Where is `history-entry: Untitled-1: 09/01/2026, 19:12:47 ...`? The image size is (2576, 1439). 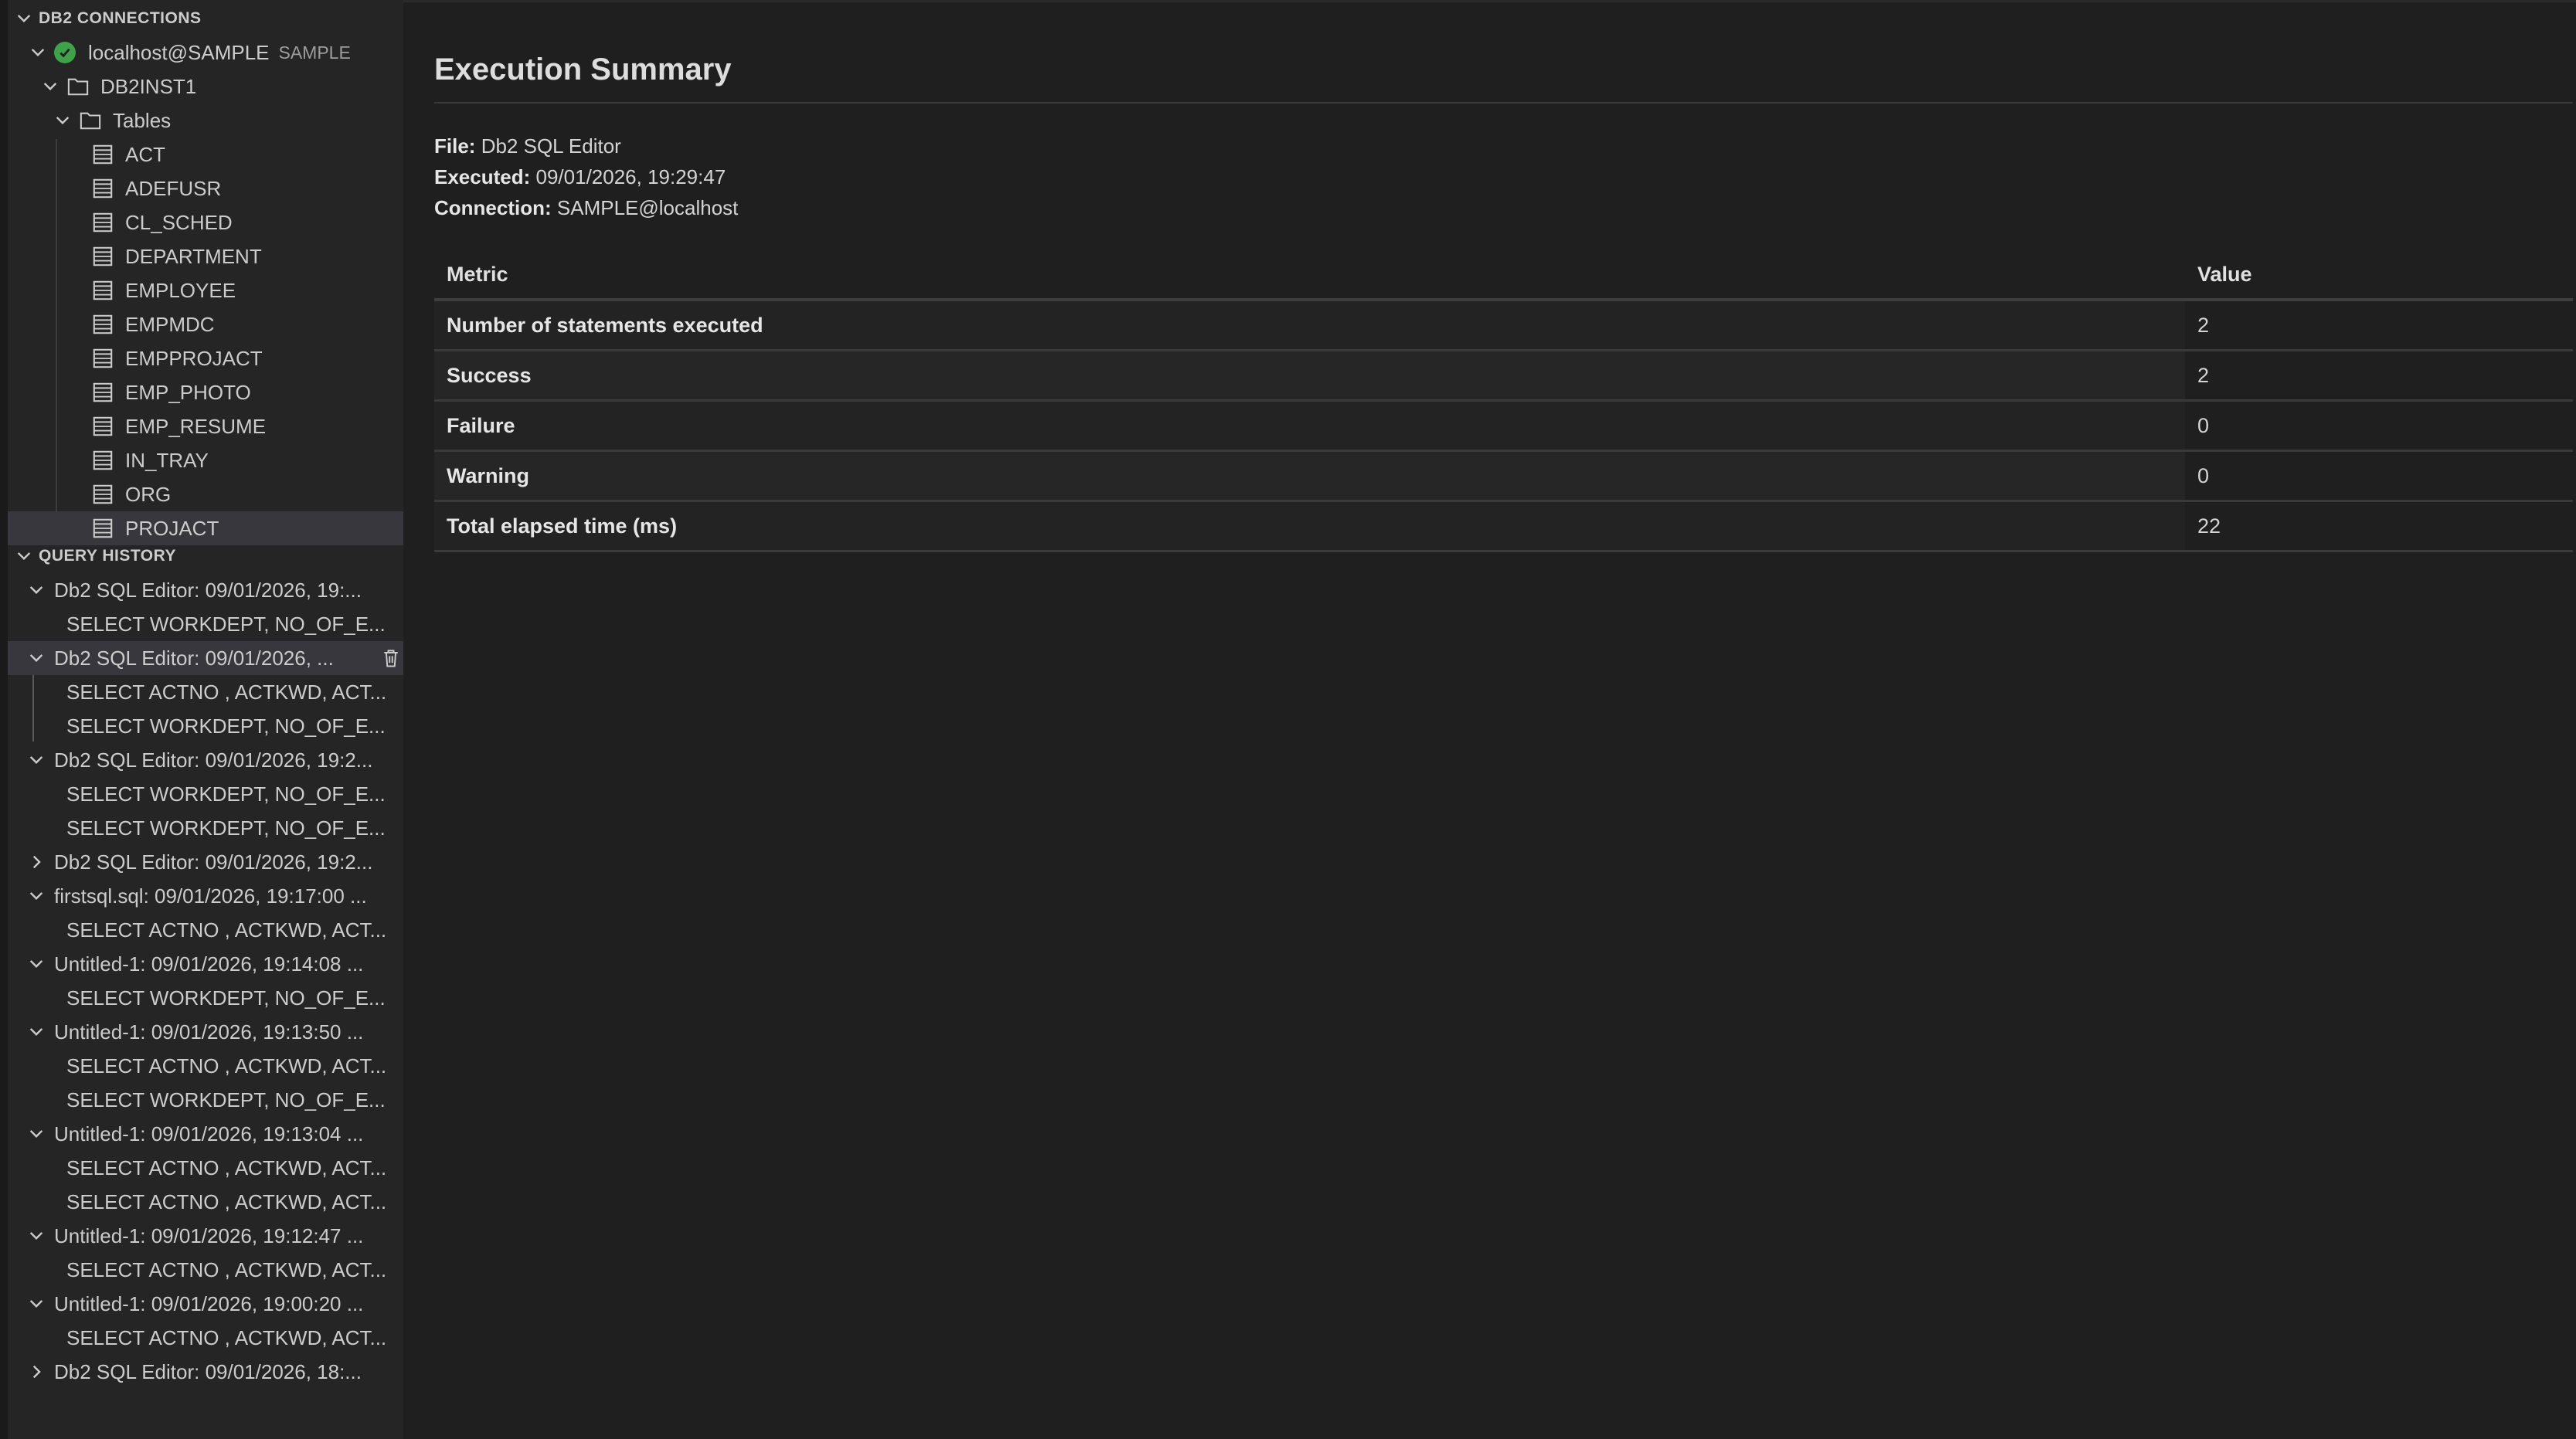
history-entry: Untitled-1: 09/01/2026, 19:12:47 ... is located at coordinates (205, 1236).